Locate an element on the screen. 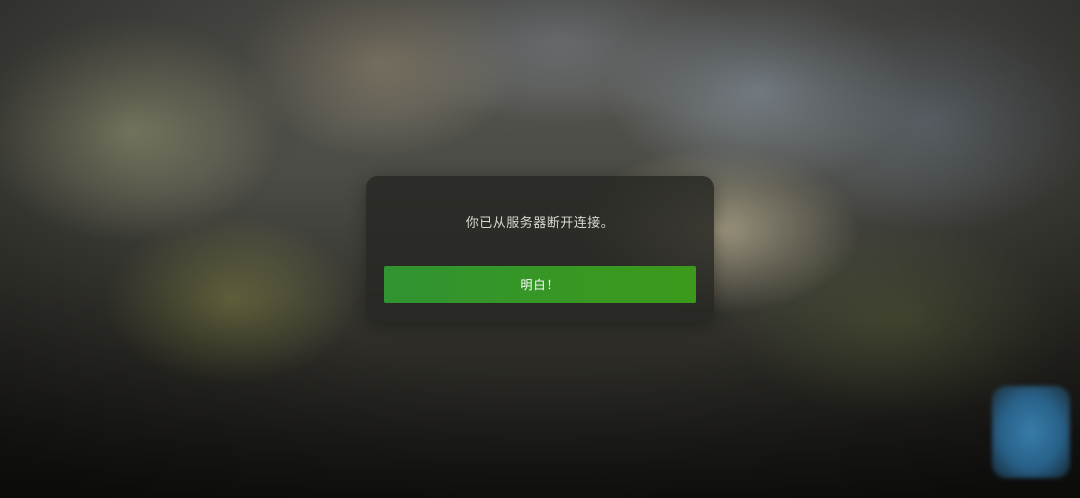  confirm-button: 明白！ is located at coordinates (540, 284).